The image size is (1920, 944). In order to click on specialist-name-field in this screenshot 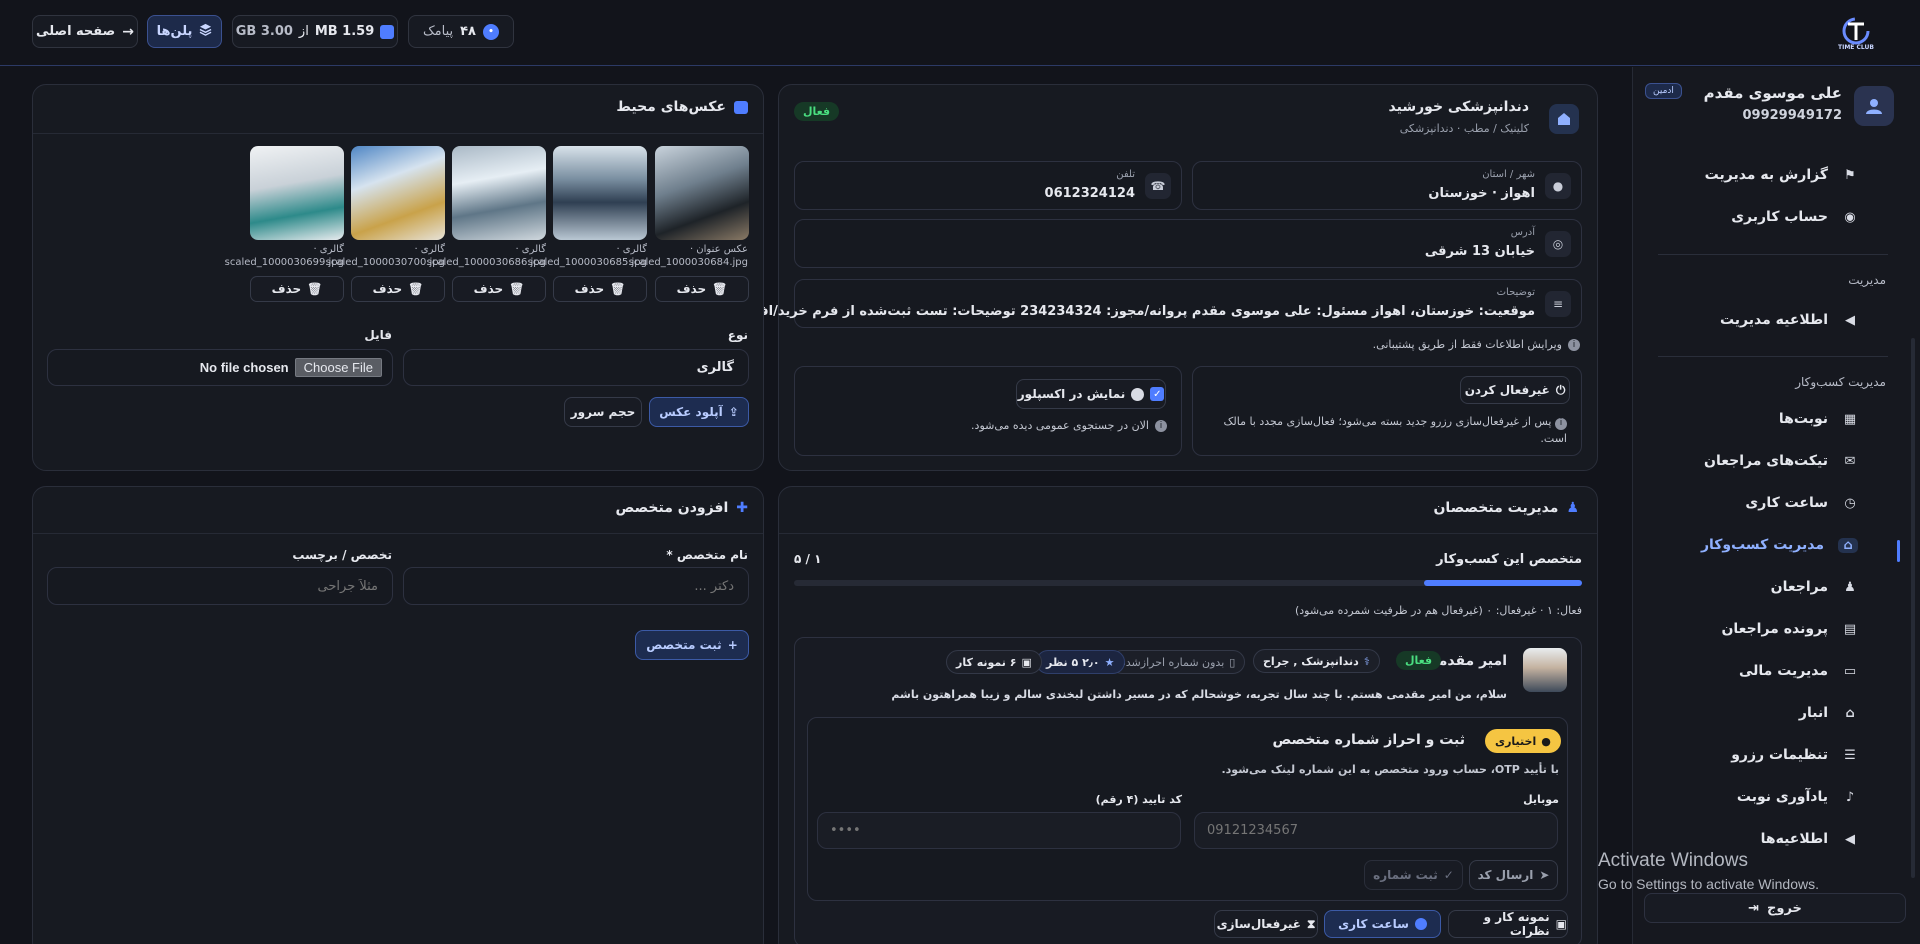, I will do `click(576, 586)`.